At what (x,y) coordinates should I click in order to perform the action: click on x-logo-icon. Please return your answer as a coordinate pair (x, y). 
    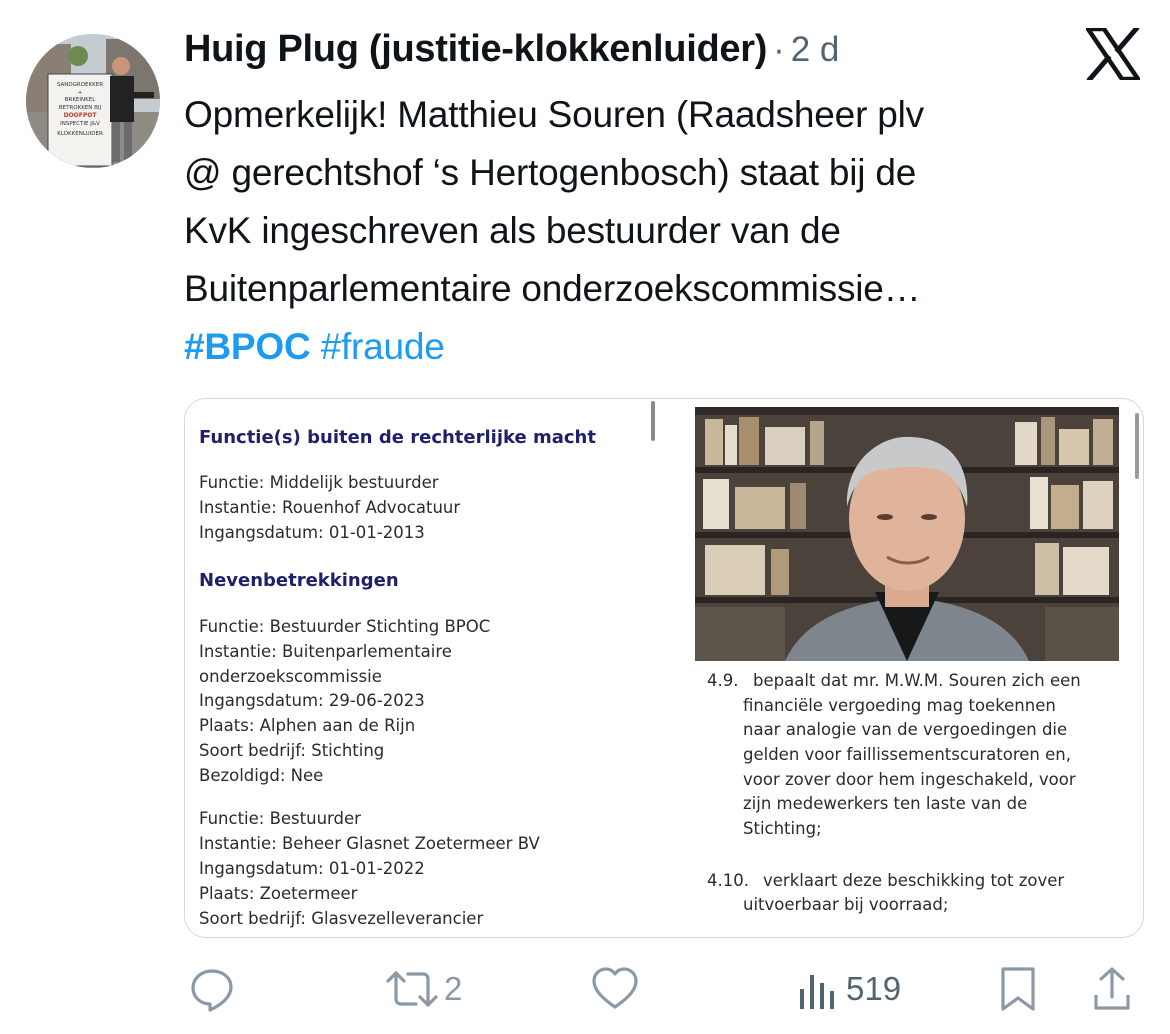
    Looking at the image, I should click on (1113, 54).